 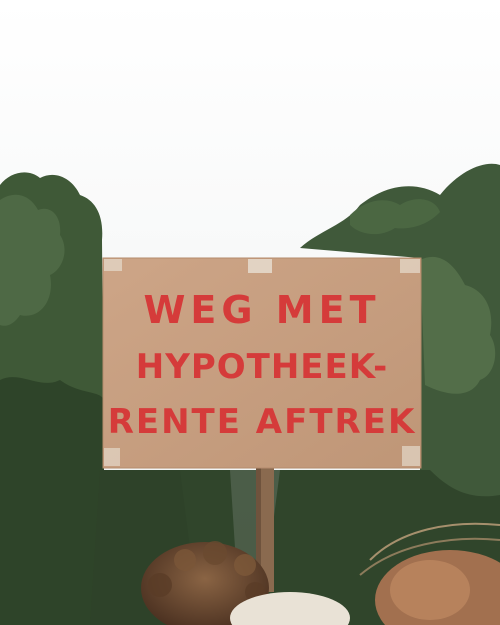 I want to click on sign-line-2: HYPOTHEEK-, so click(x=262, y=367).